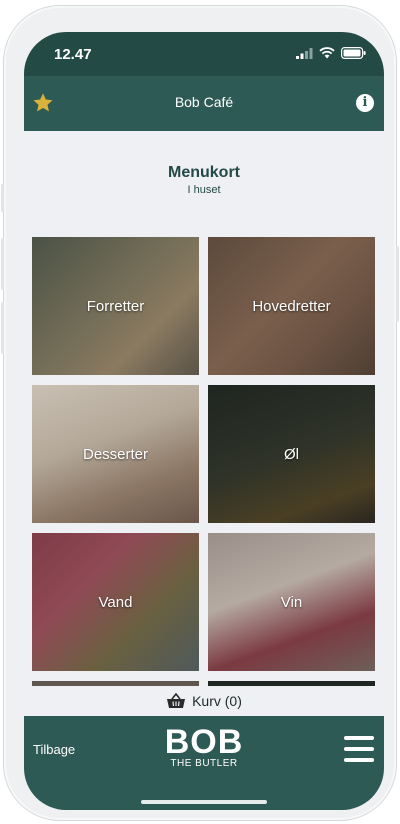 The height and width of the screenshot is (824, 400). What do you see at coordinates (204, 742) in the screenshot?
I see `logo-text: BOB` at bounding box center [204, 742].